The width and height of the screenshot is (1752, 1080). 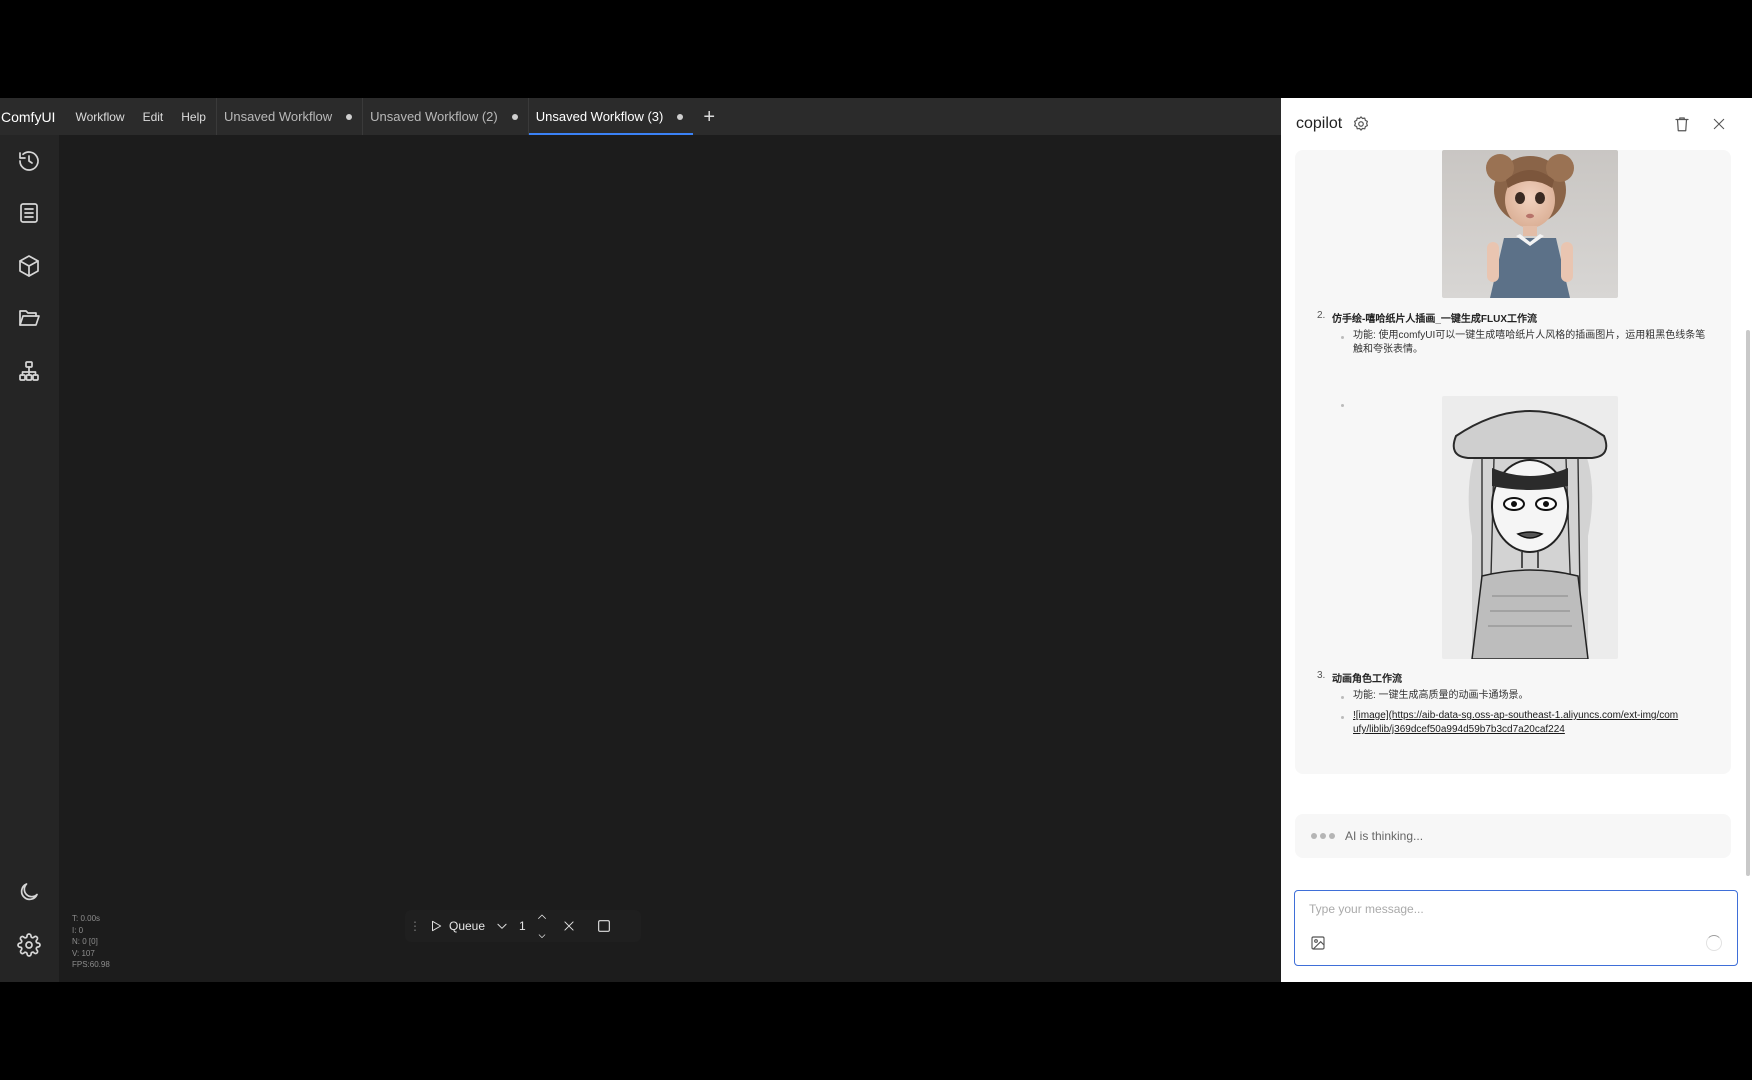 I want to click on stop-square-icon, so click(x=604, y=926).